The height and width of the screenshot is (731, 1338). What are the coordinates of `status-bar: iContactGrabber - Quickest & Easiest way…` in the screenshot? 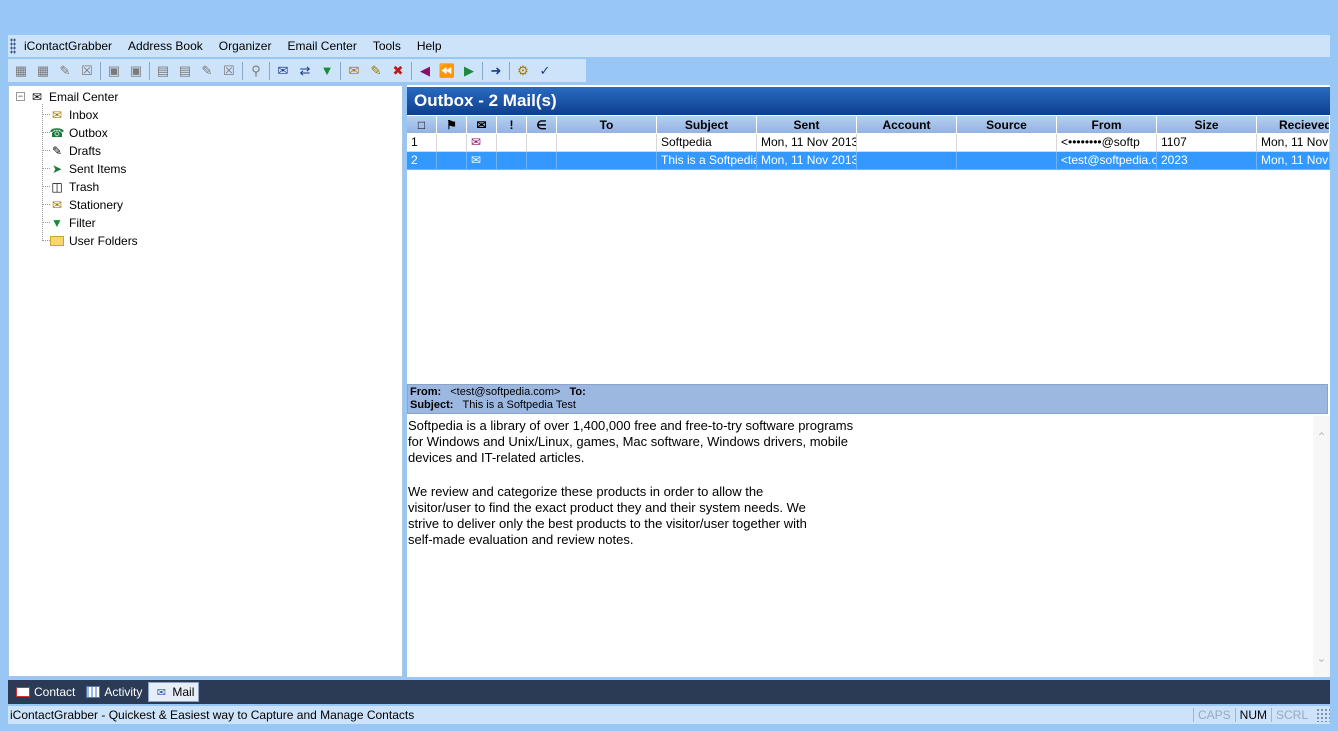 It's located at (669, 715).